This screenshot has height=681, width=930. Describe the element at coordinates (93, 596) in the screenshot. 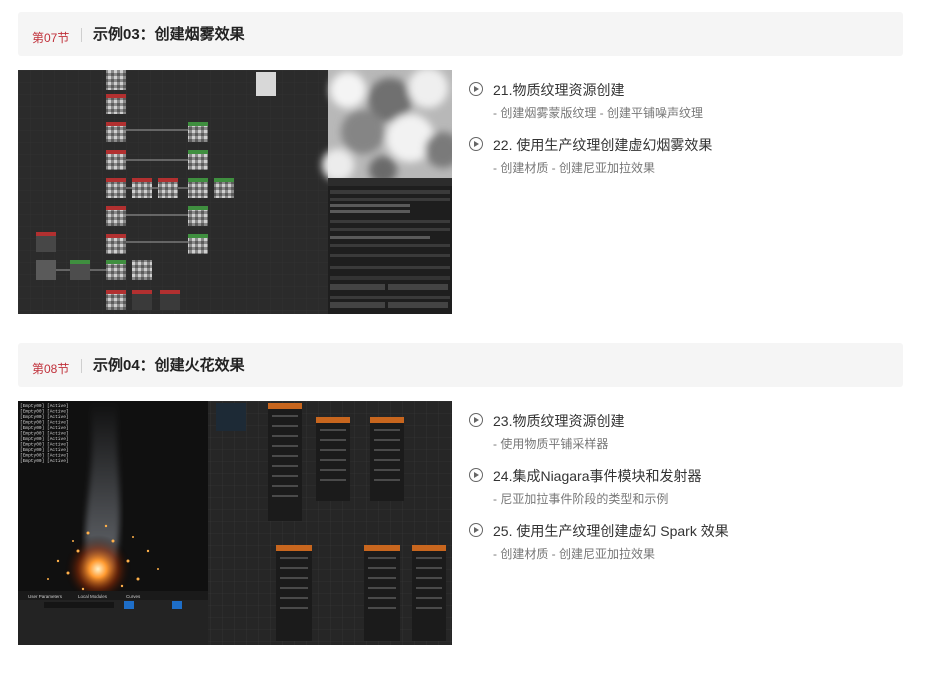

I see `tab-local-modules: Local Modules` at that location.